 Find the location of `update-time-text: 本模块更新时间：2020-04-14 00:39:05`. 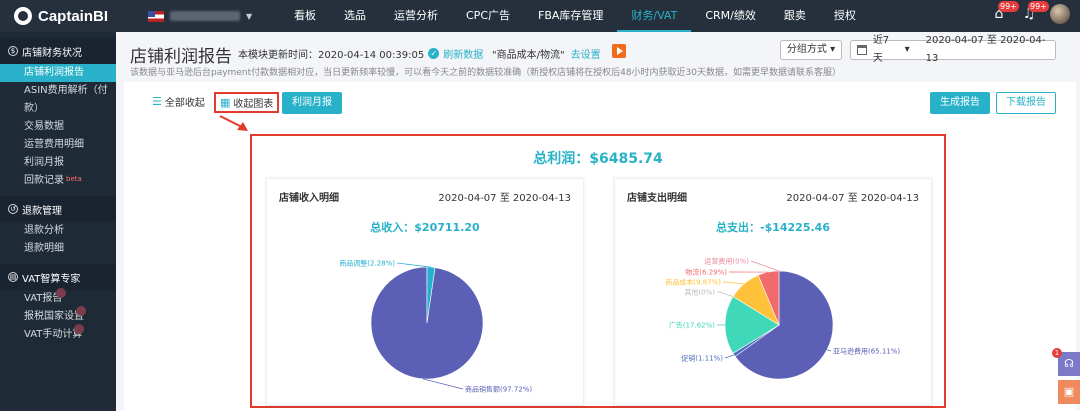

update-time-text: 本模块更新时间：2020-04-14 00:39:05 is located at coordinates (331, 55).